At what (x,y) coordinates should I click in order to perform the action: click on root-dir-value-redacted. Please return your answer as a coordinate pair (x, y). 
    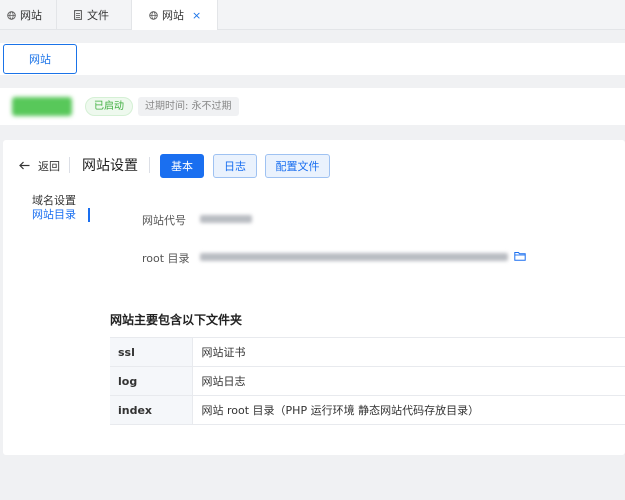
    Looking at the image, I should click on (354, 257).